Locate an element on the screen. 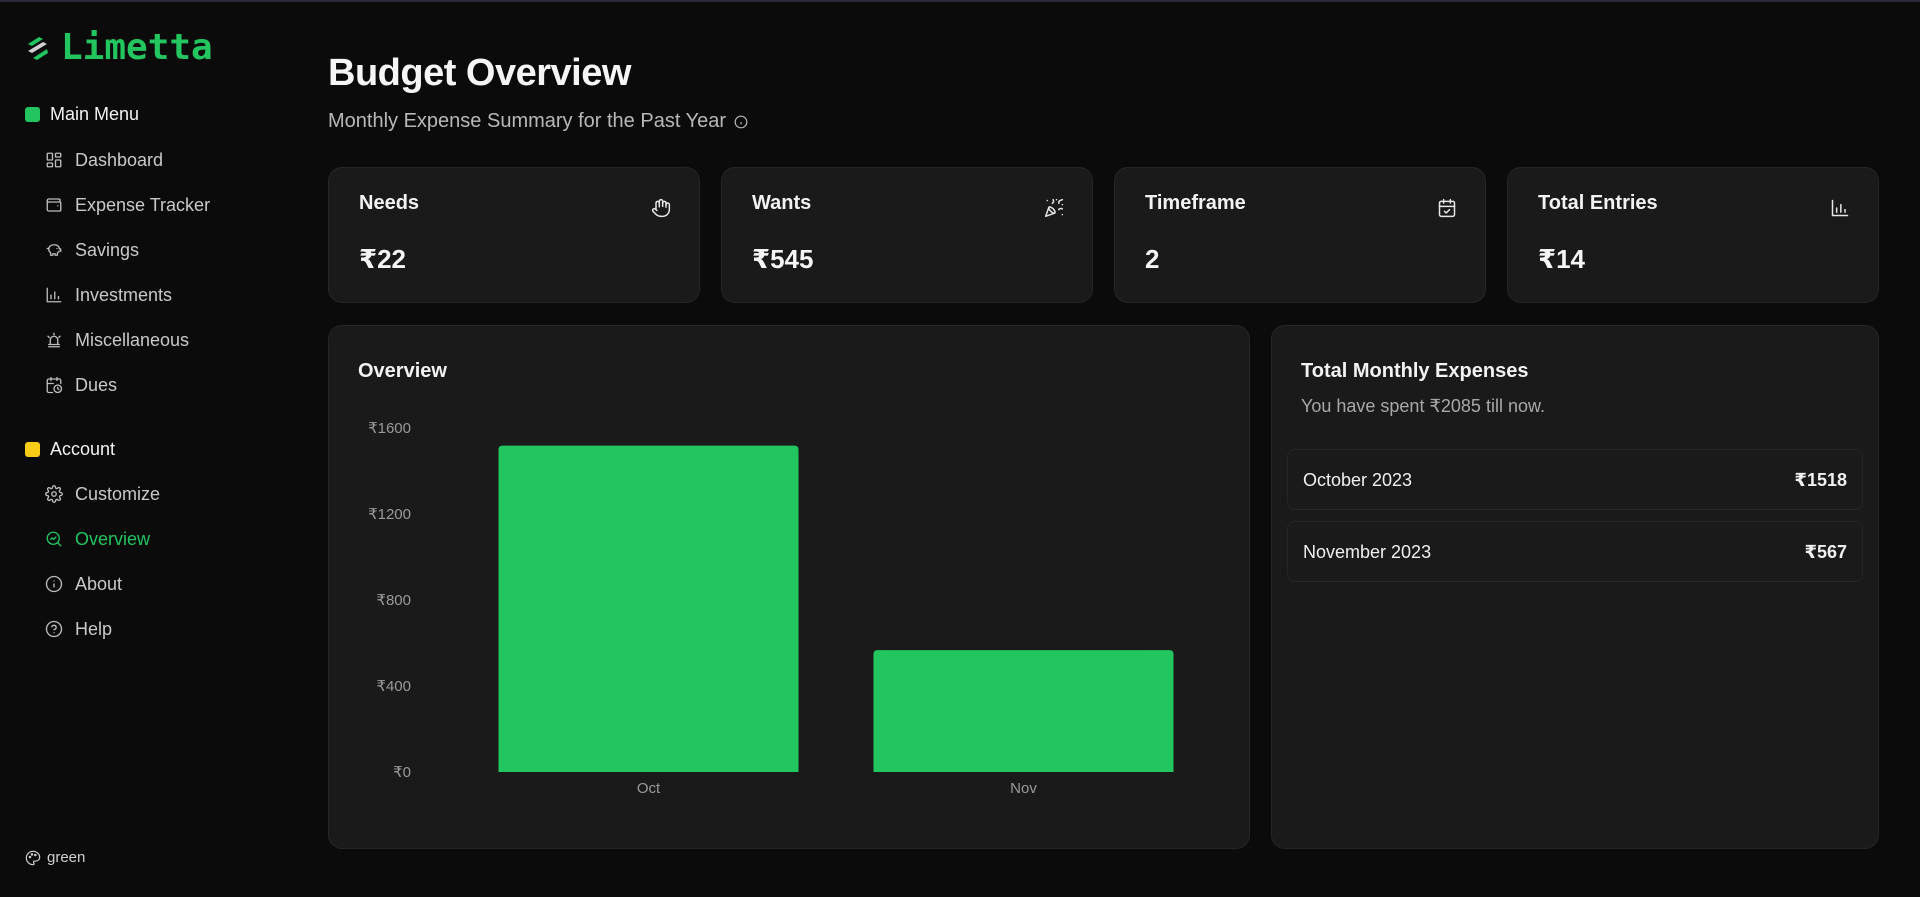 This screenshot has height=897, width=1920. sidebar-item-dues: Dues is located at coordinates (81, 385).